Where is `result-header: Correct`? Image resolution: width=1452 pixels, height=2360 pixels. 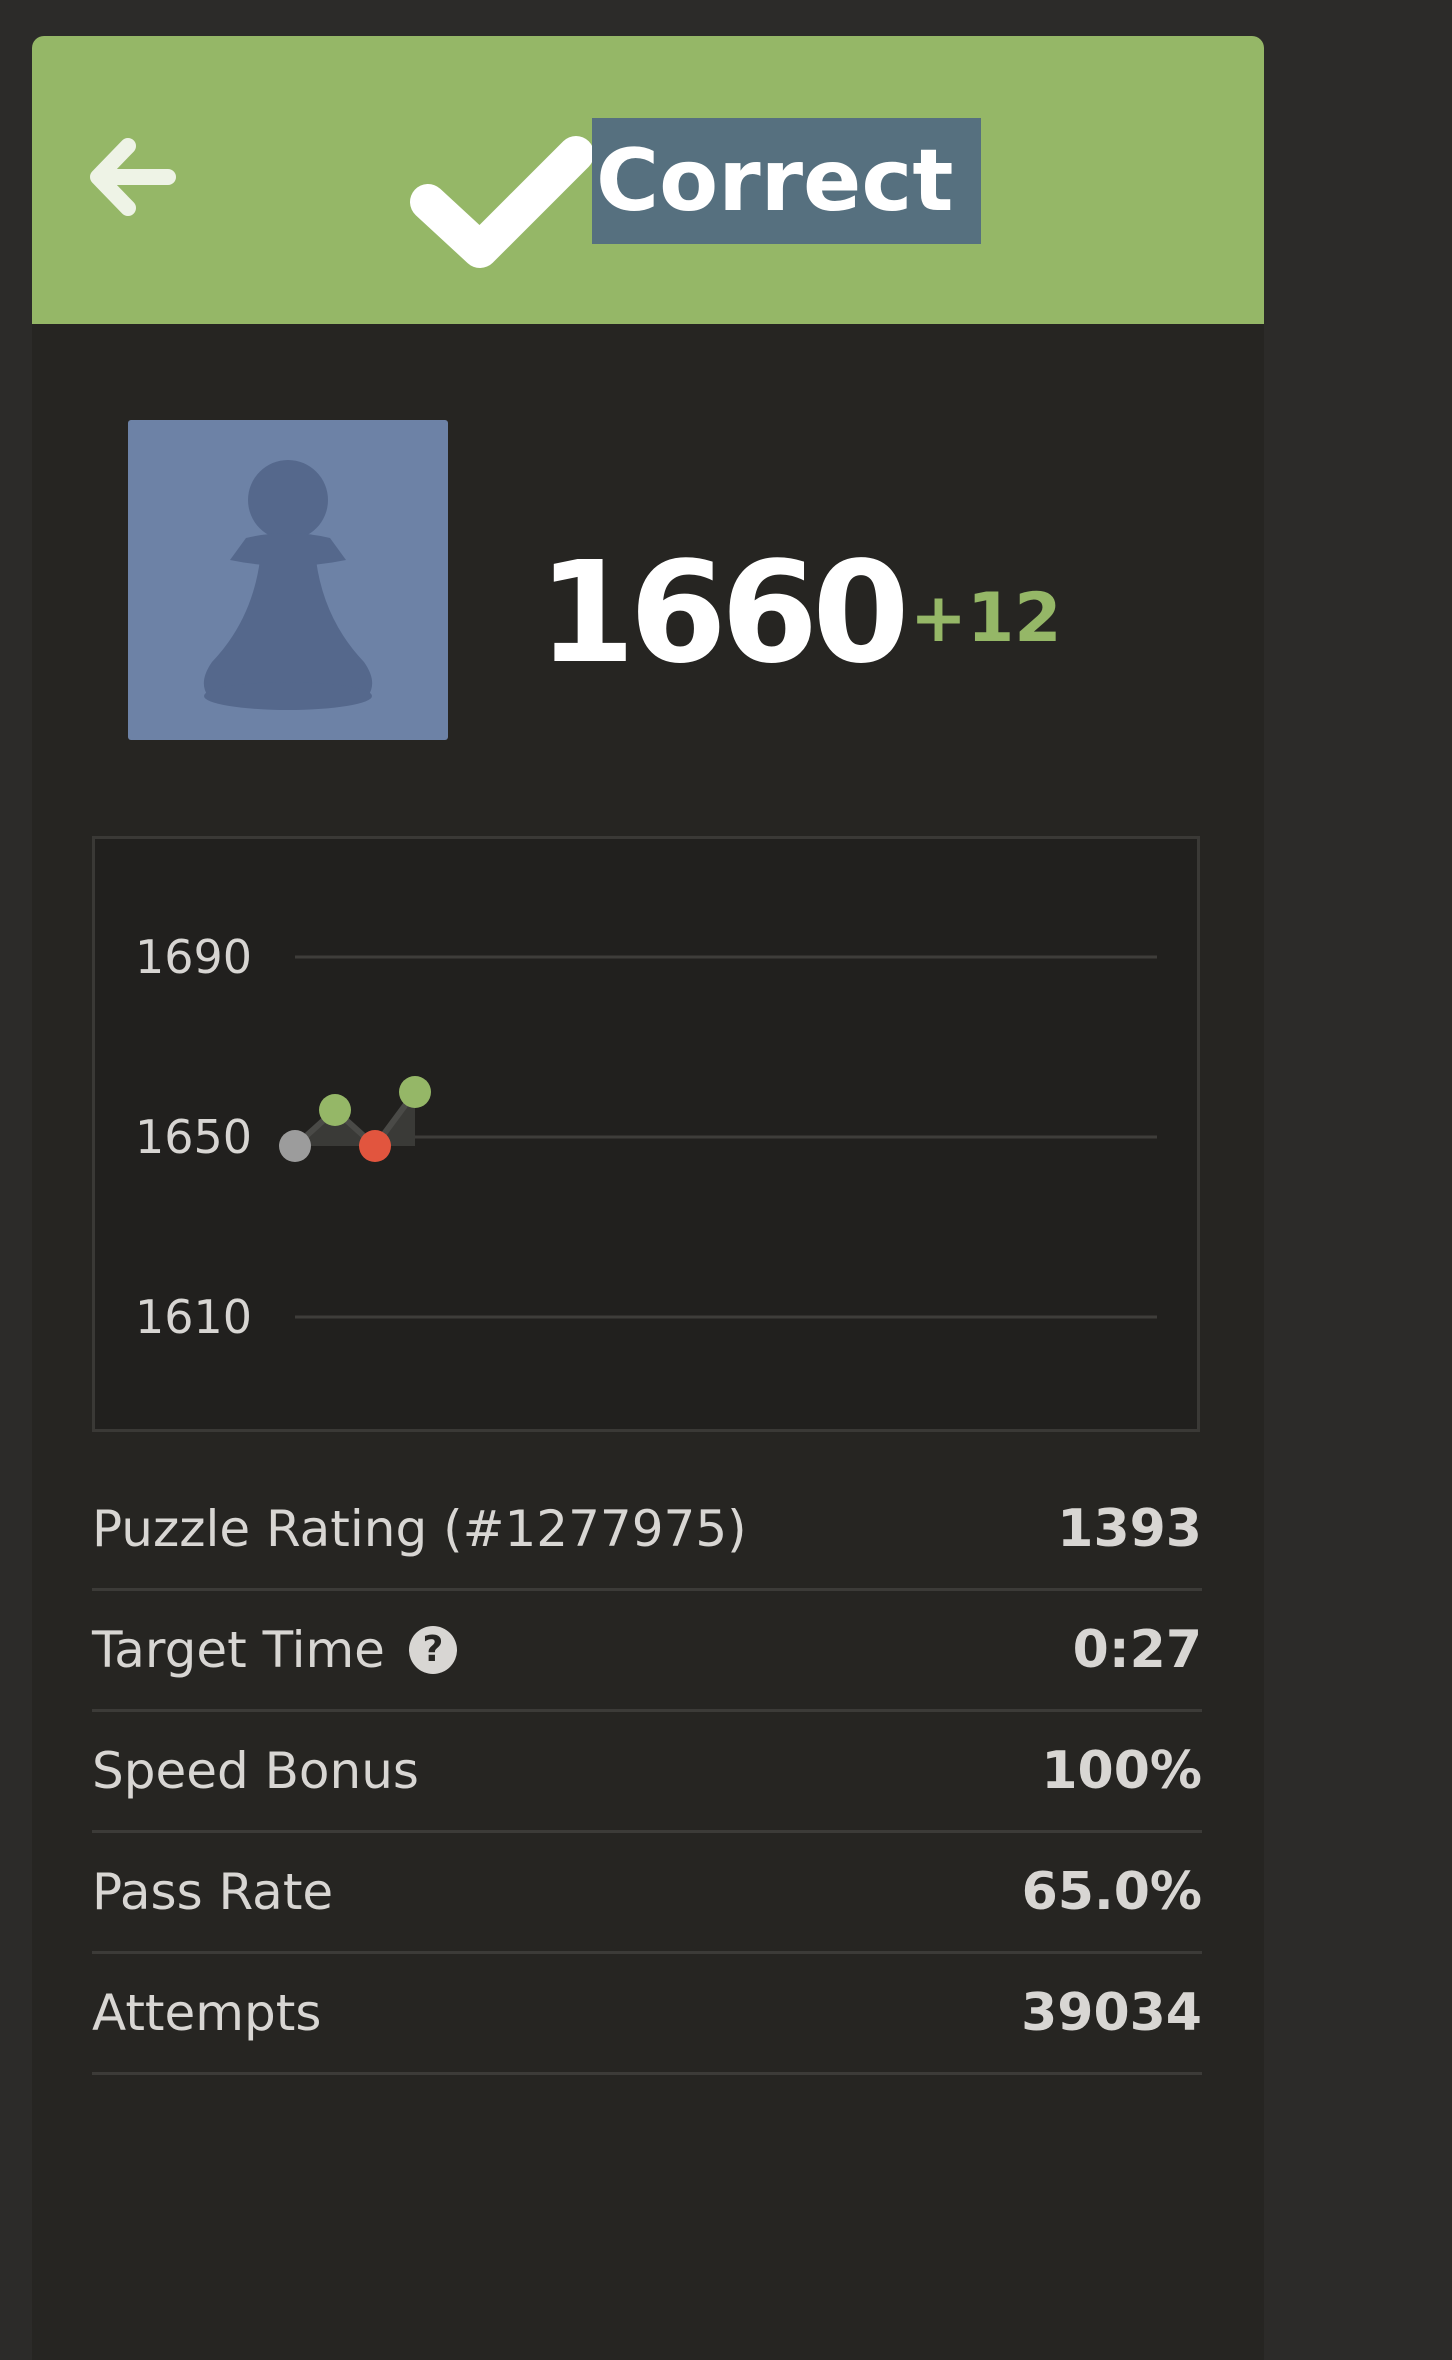
result-header: Correct is located at coordinates (648, 180).